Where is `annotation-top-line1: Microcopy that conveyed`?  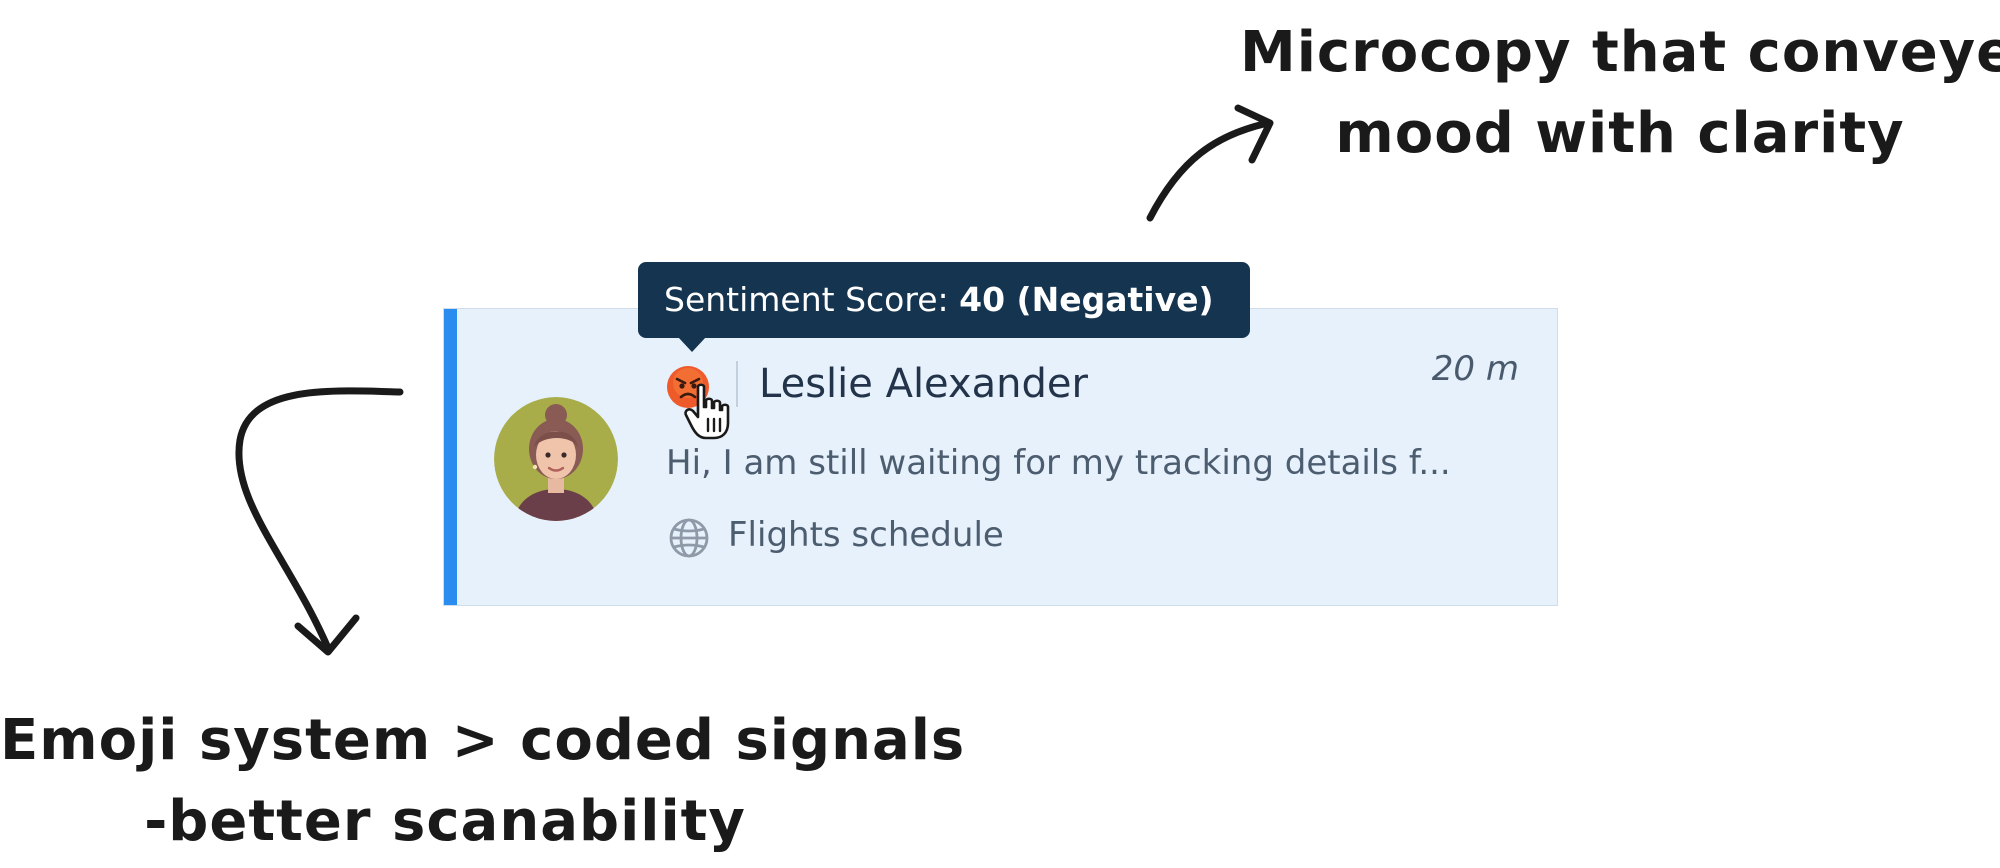
annotation-top-line1: Microcopy that conveyed is located at coordinates (1620, 52).